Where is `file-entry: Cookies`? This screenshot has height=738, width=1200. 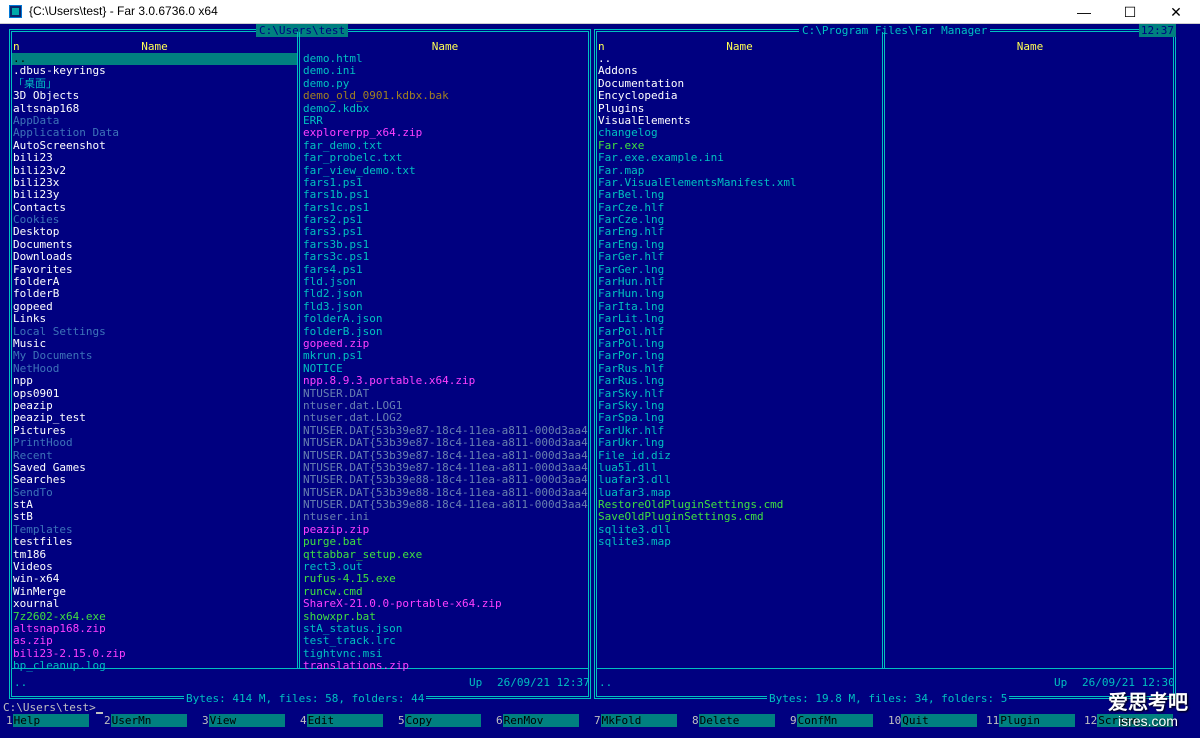
file-entry: Cookies is located at coordinates (154, 220).